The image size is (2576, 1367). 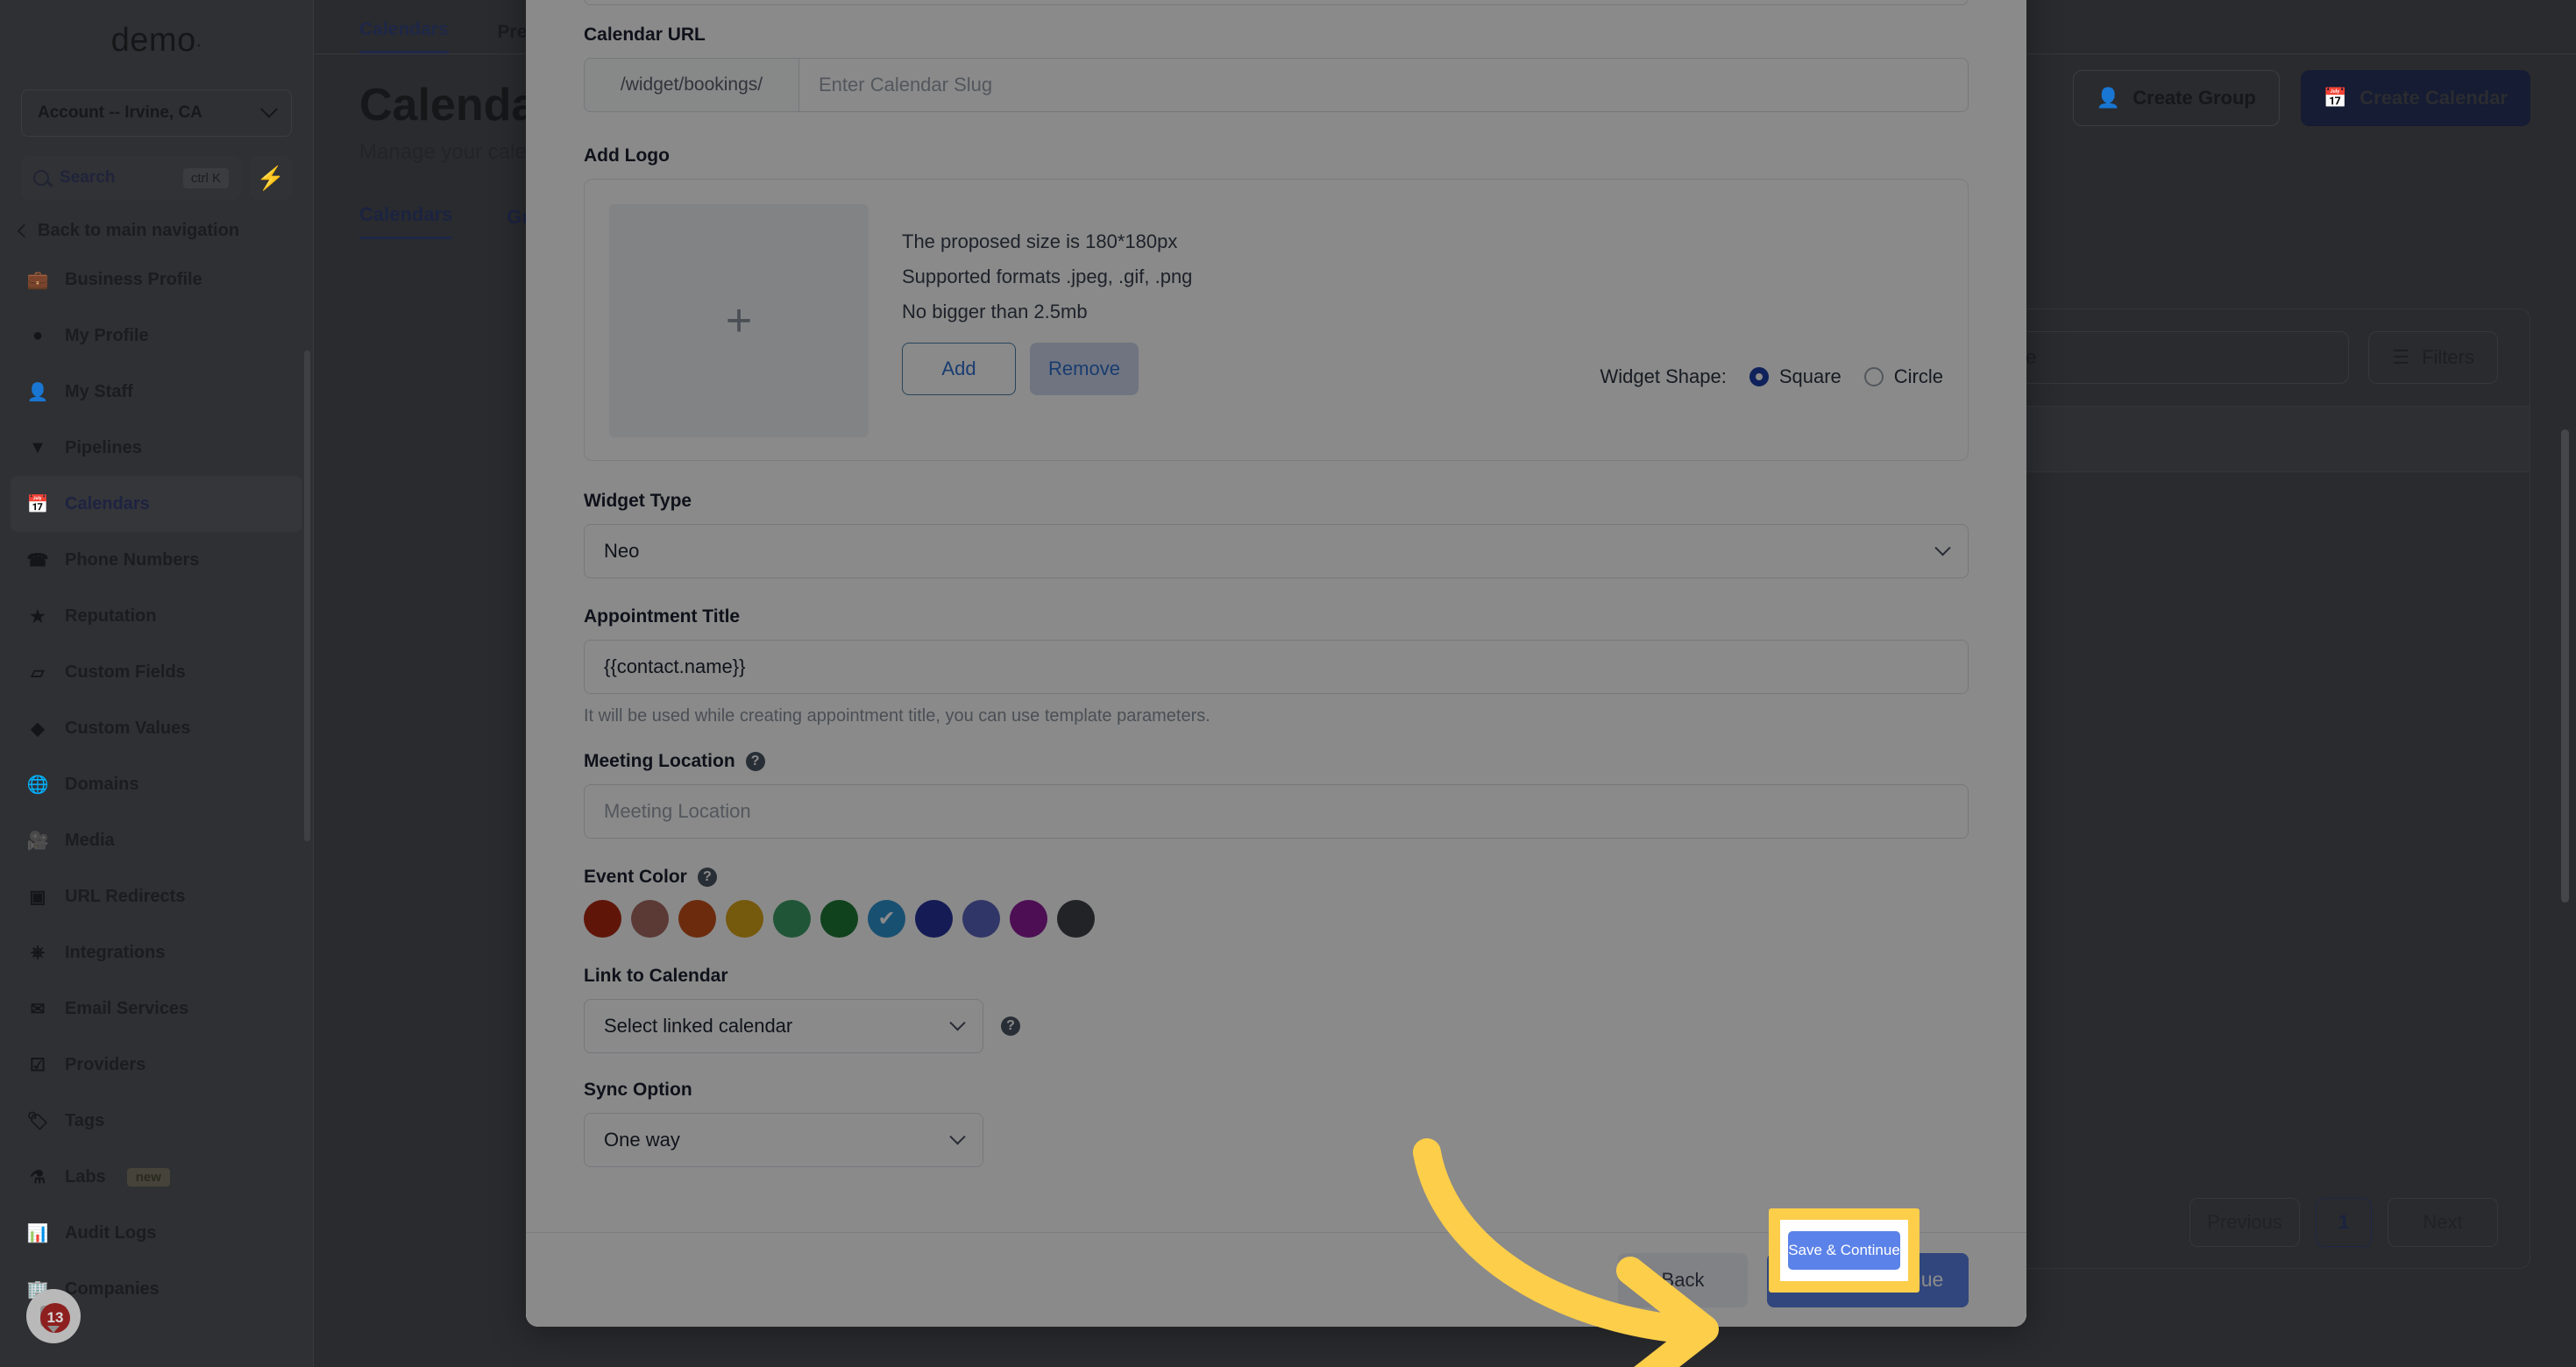 What do you see at coordinates (156, 1121) in the screenshot?
I see `sidebar-item-tags: 🏷 Tags` at bounding box center [156, 1121].